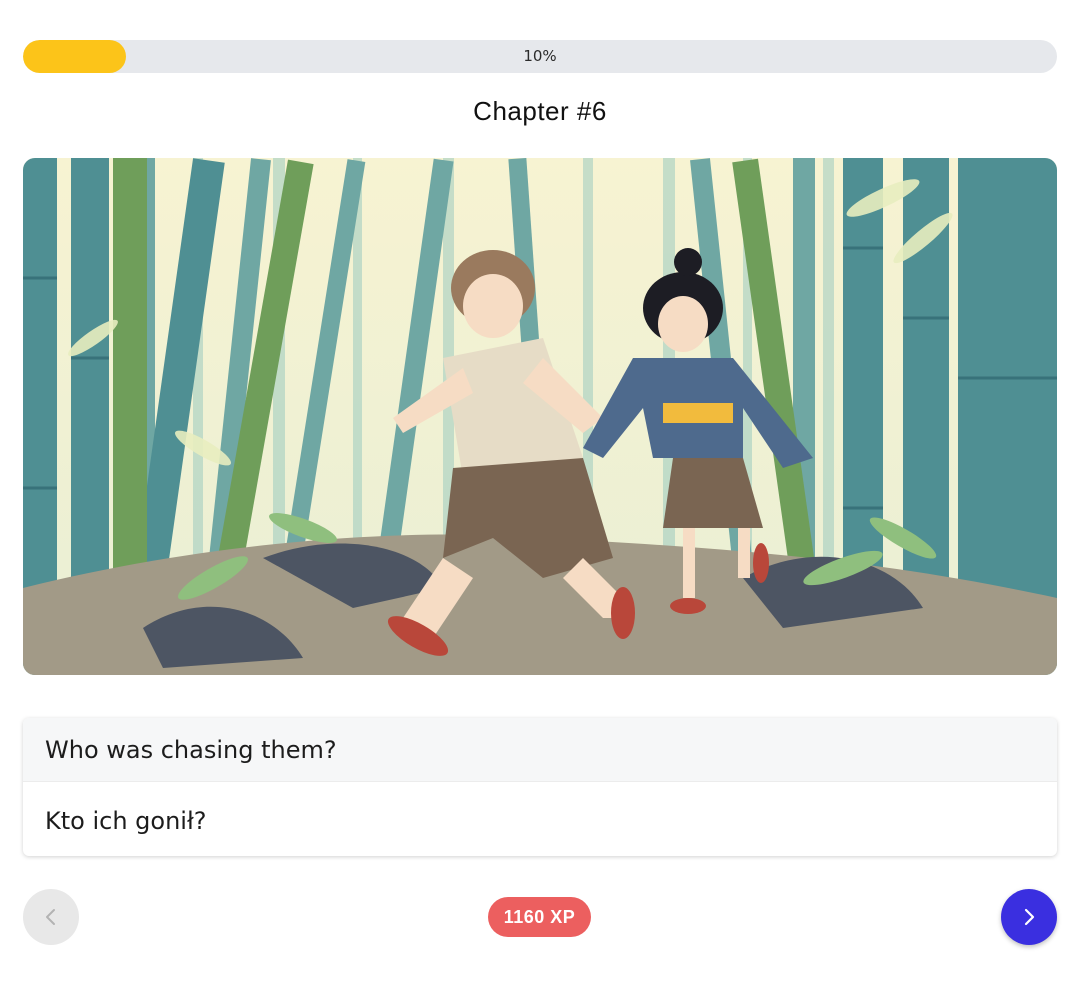 This screenshot has height=983, width=1080. I want to click on next-button, so click(1029, 917).